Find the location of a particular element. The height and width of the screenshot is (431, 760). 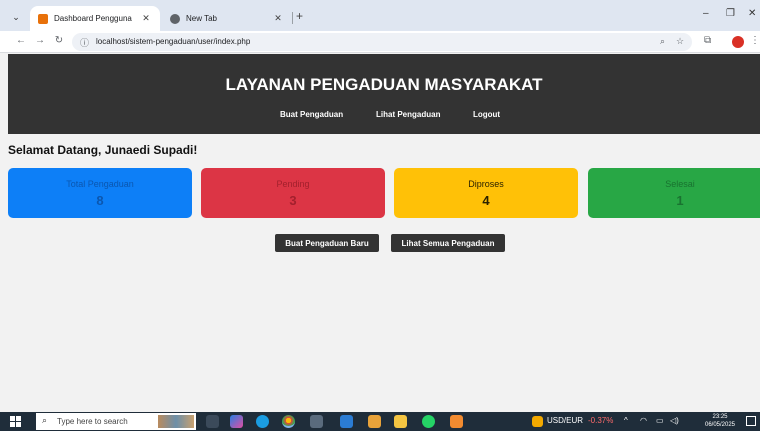

clock-date: 06/05/2025 is located at coordinates (720, 425).